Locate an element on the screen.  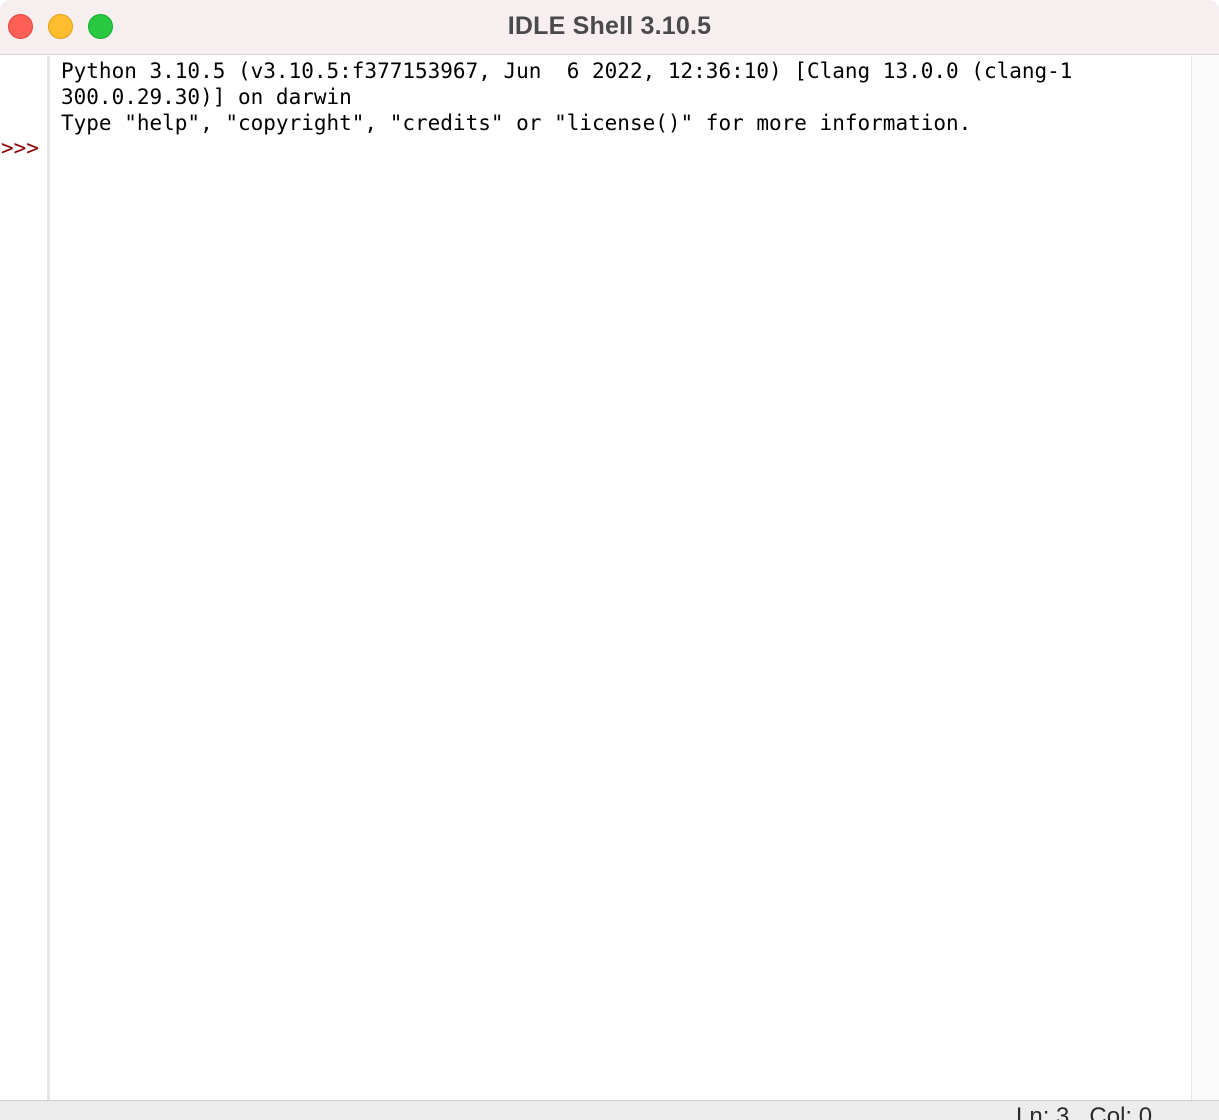
window-title: IDLE Shell 3.10.5 is located at coordinates (609, 26).